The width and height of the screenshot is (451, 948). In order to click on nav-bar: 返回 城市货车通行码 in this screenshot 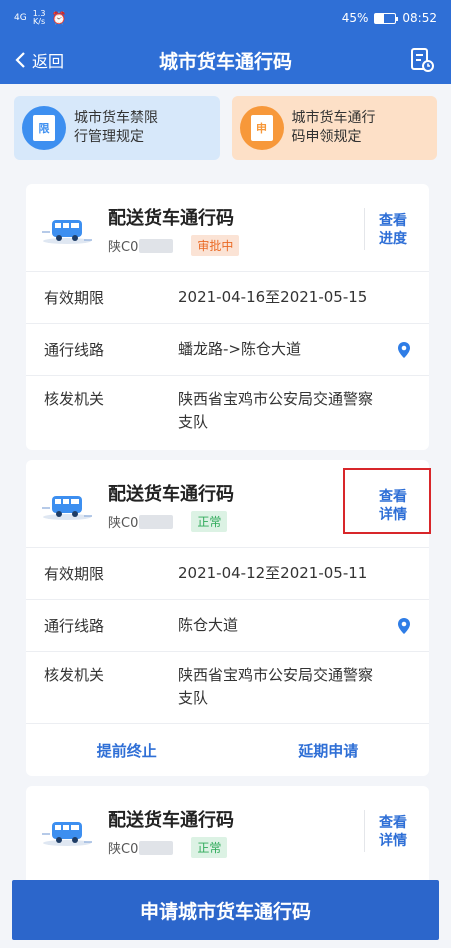, I will do `click(225, 60)`.